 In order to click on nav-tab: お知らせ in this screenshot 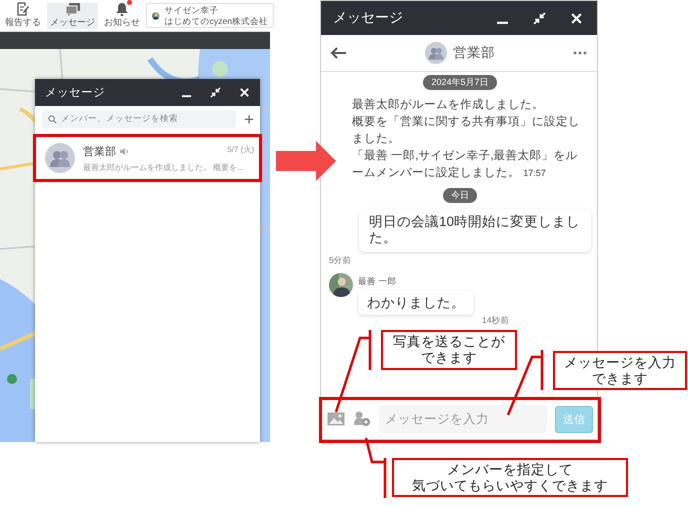, I will do `click(122, 15)`.